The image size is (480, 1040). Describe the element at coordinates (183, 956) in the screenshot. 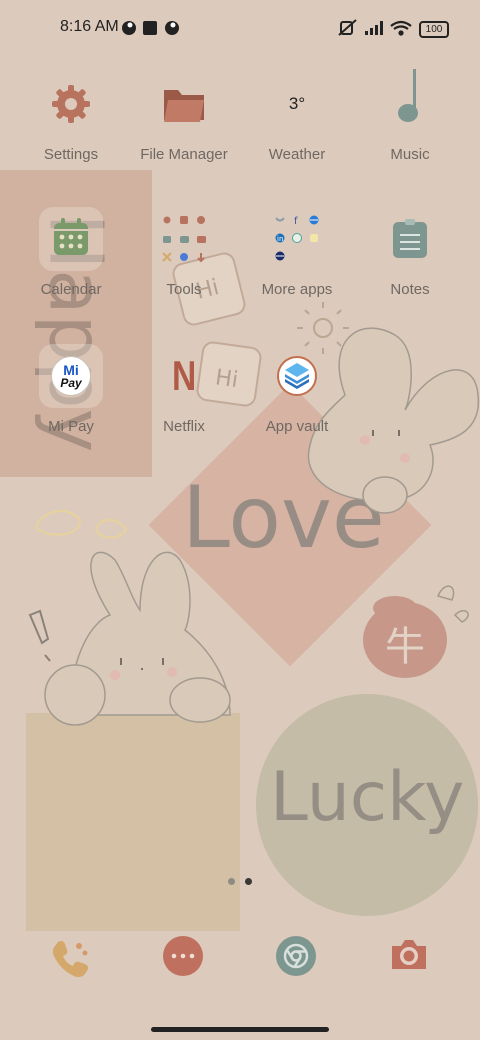

I see `messages-icon` at that location.